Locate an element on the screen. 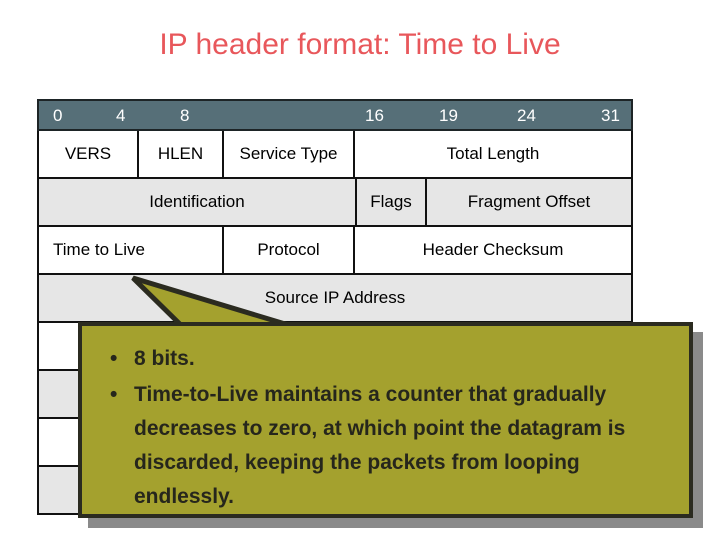 The height and width of the screenshot is (540, 720). header-row: Time to Live Protocol Header Checksum is located at coordinates (335, 251).